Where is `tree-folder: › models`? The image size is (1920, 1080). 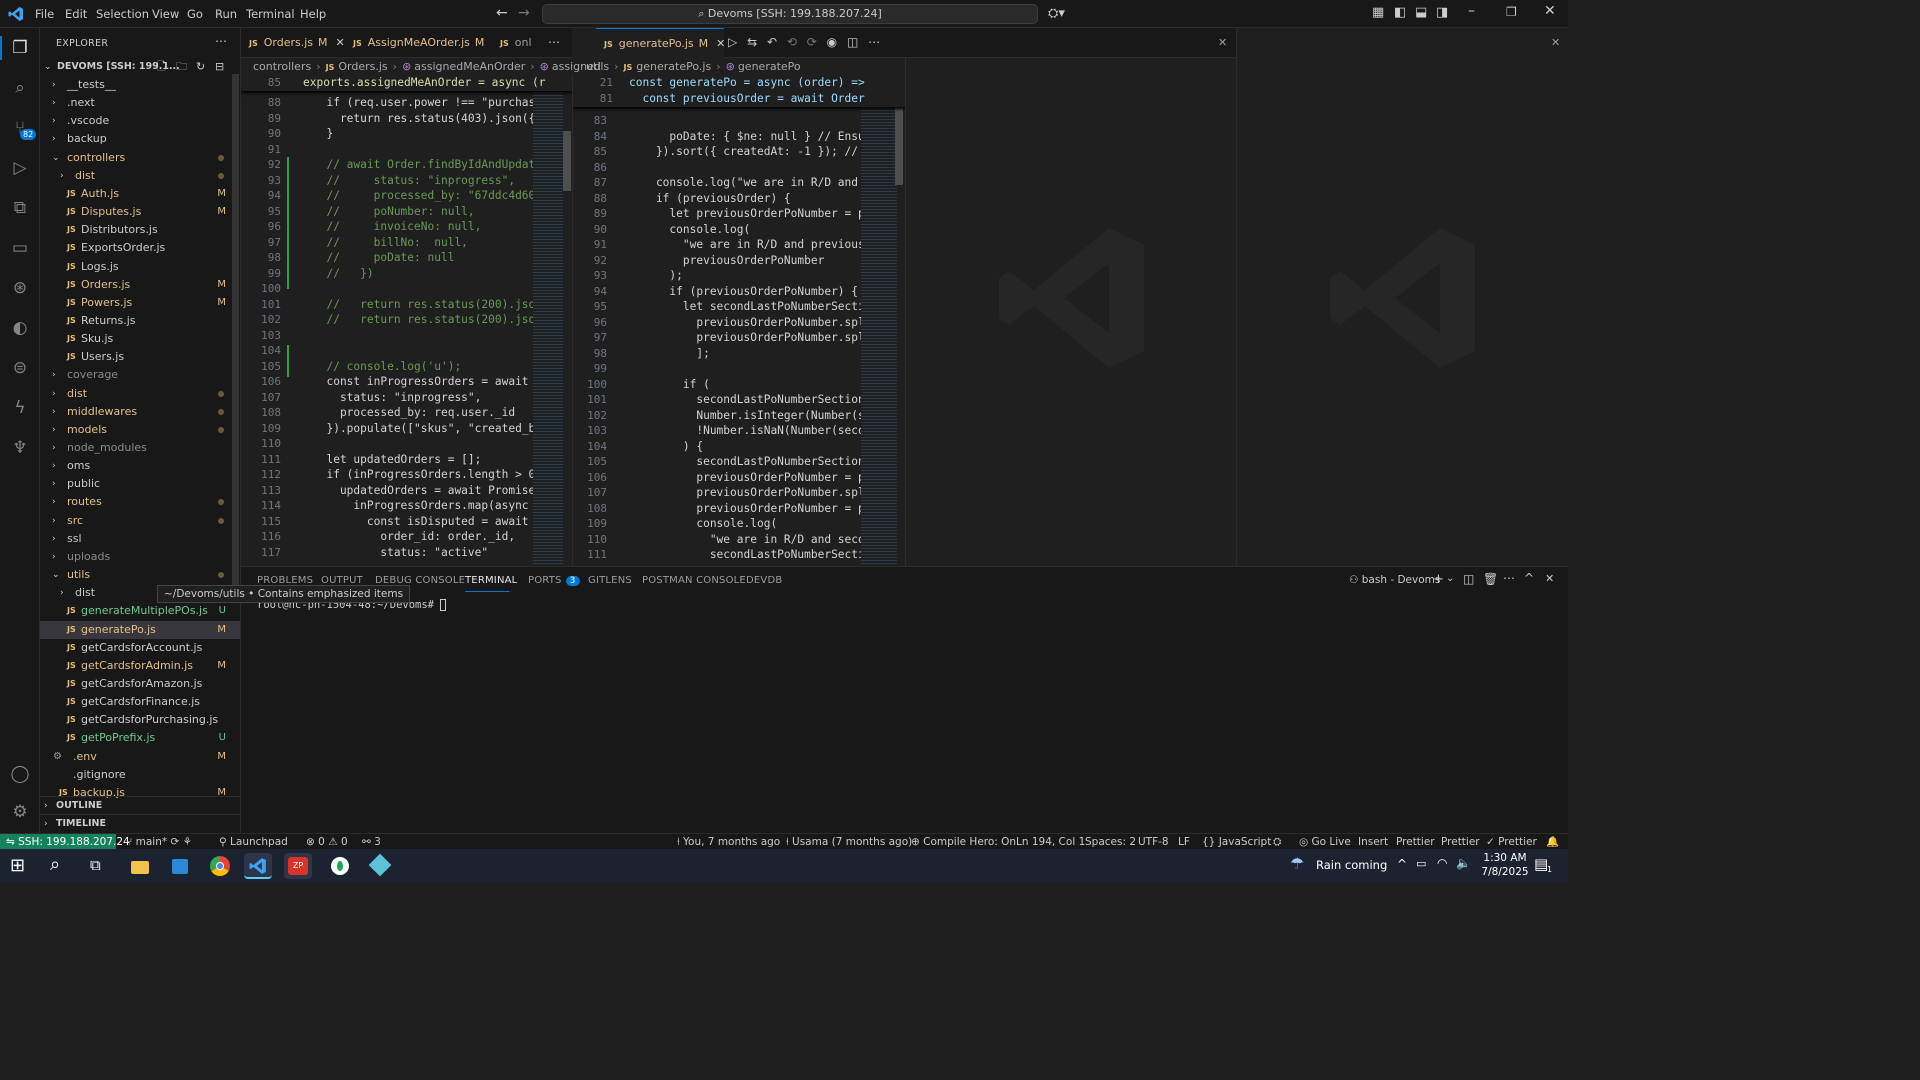 tree-folder: › models is located at coordinates (140, 430).